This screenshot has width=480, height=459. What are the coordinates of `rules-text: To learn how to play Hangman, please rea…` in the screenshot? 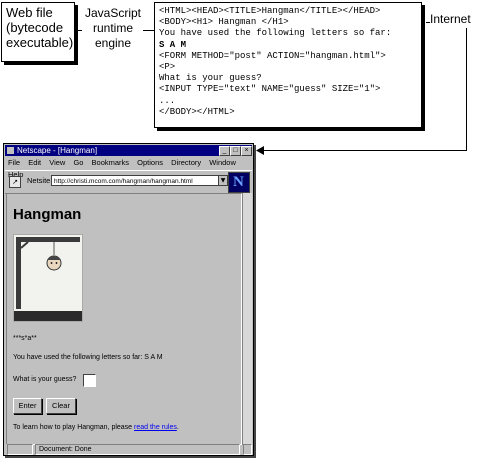 It's located at (96, 427).